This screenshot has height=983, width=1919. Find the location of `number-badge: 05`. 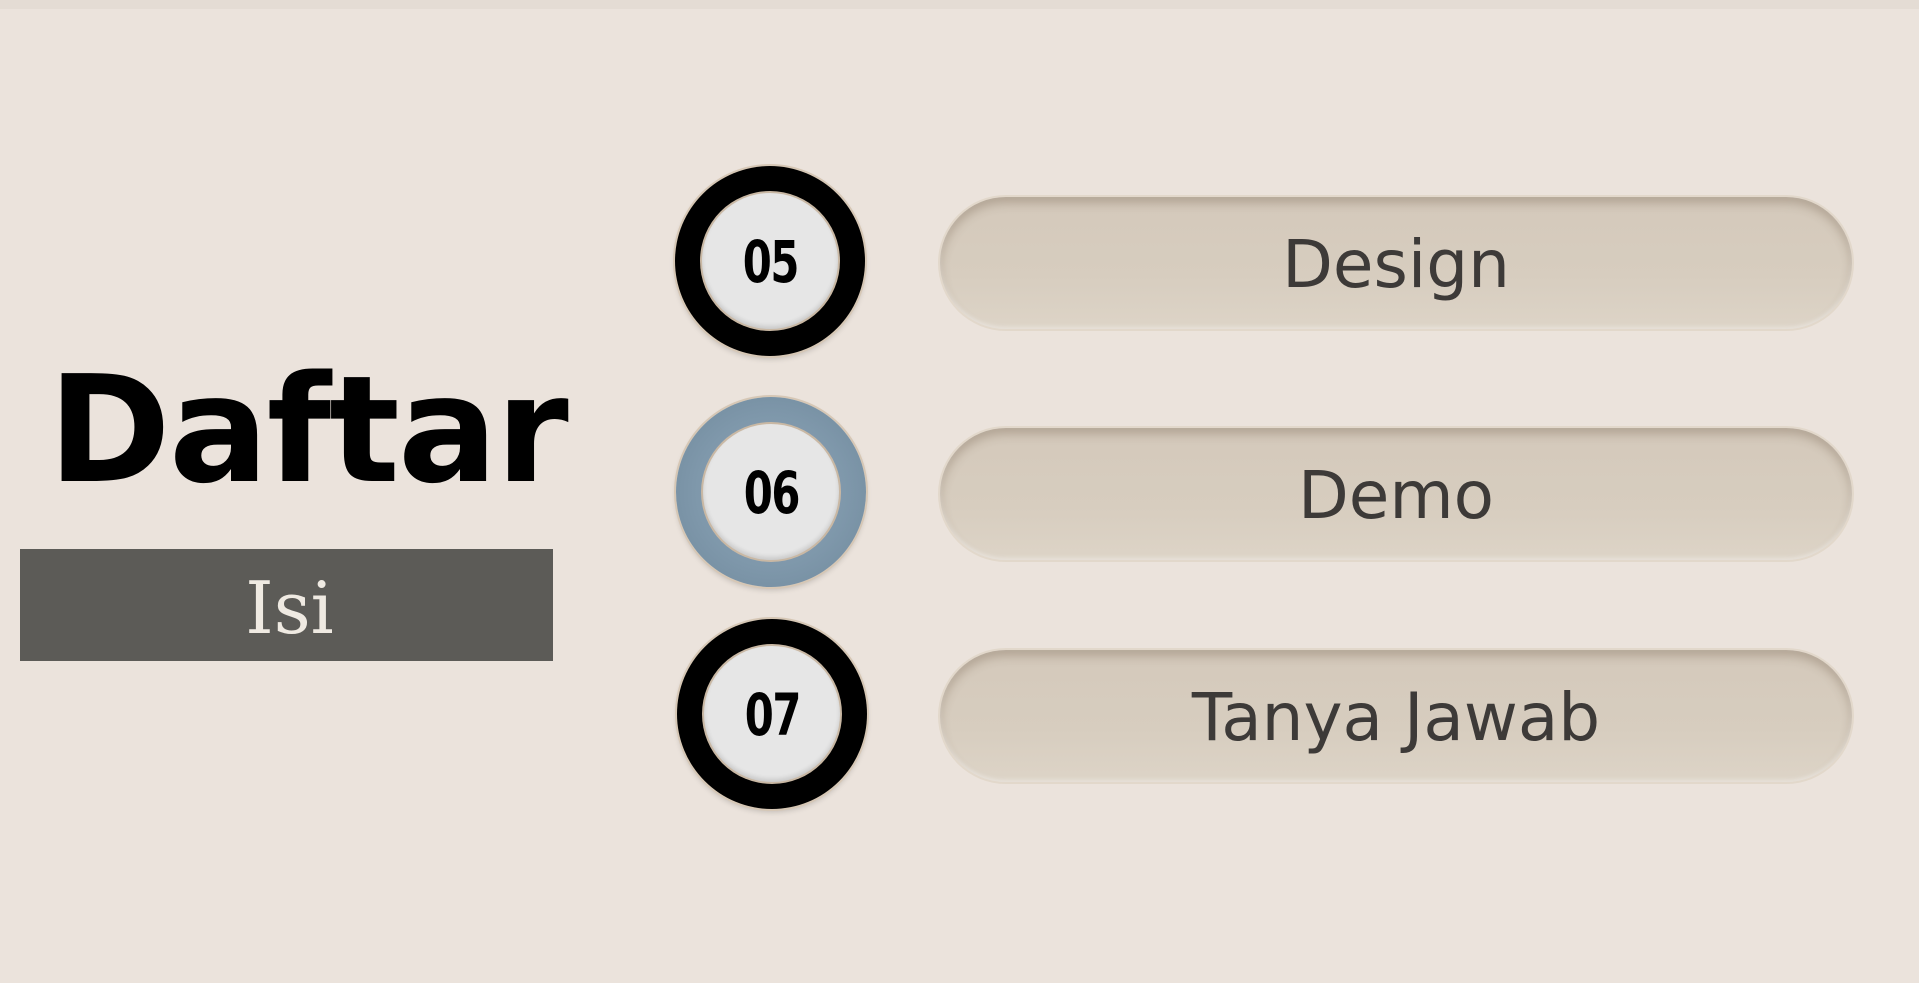

number-badge: 05 is located at coordinates (770, 261).